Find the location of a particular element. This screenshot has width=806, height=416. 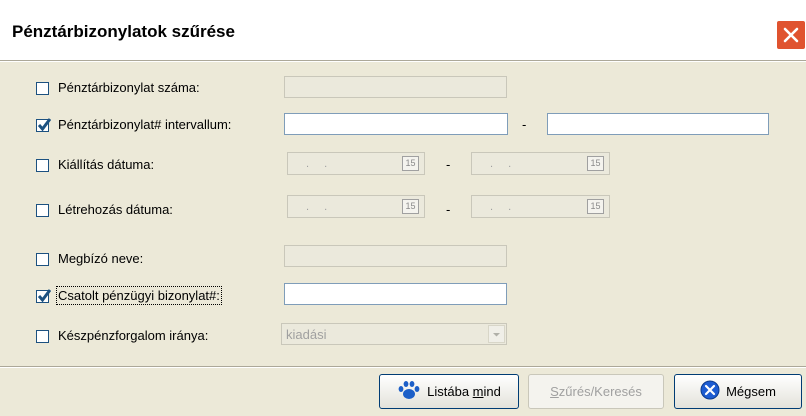

cancel-button: Mégsem is located at coordinates (738, 391).